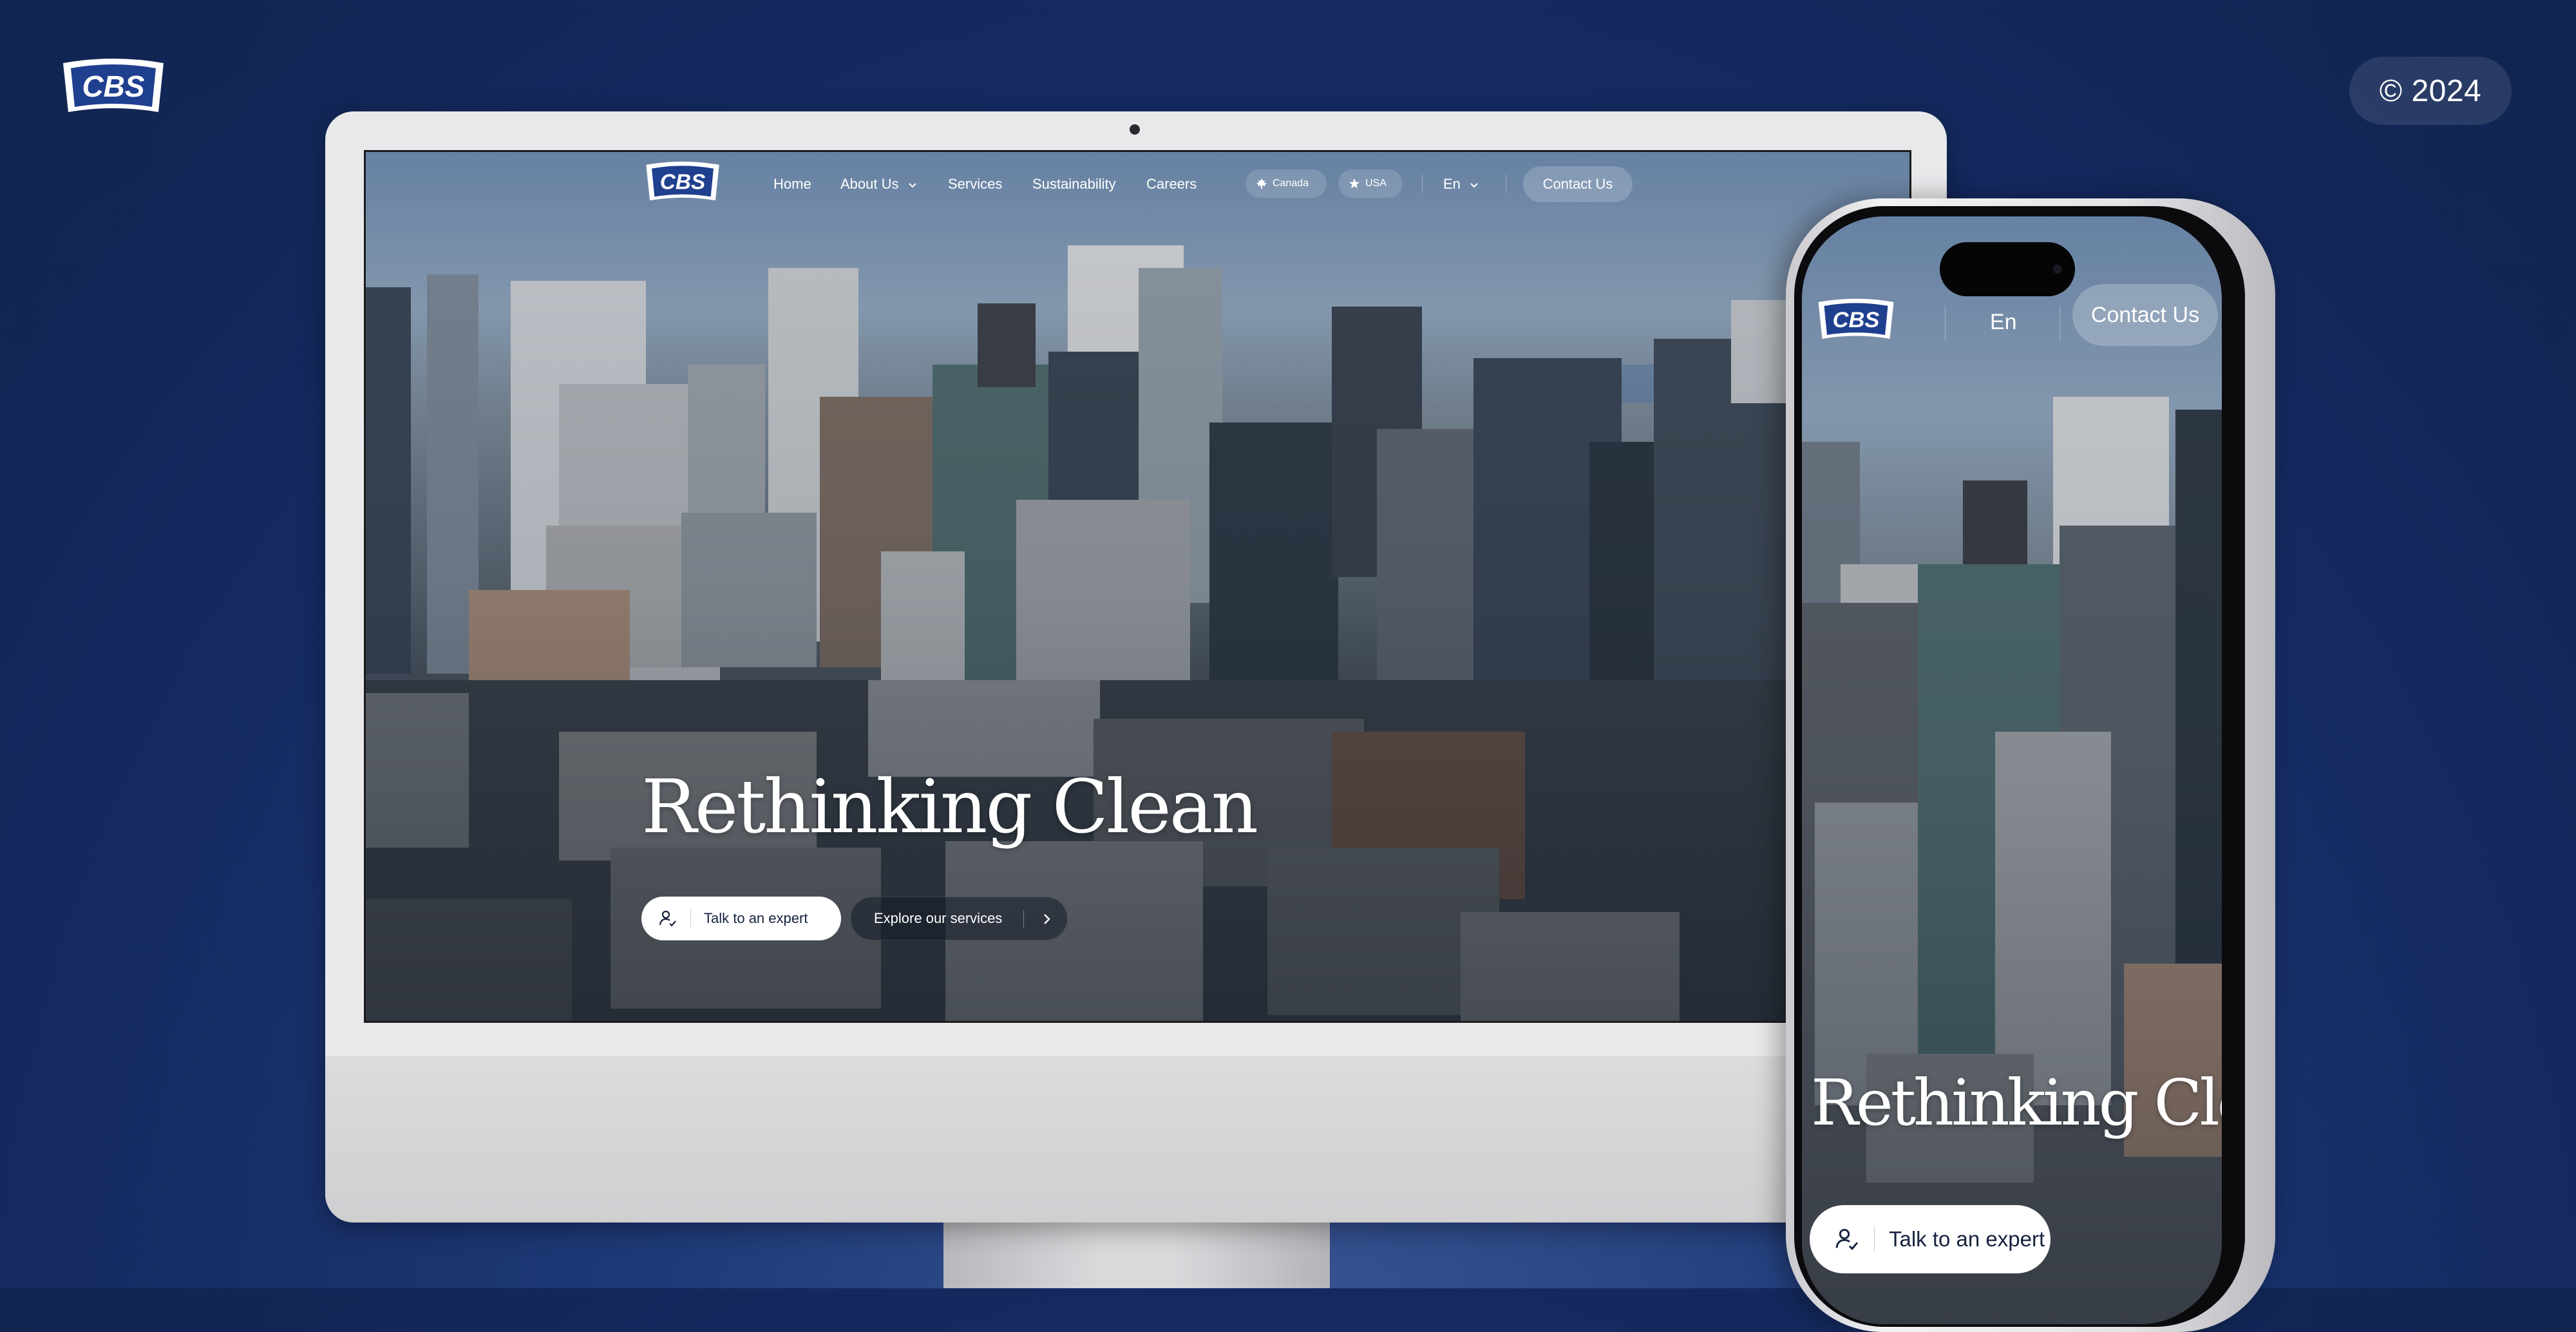 This screenshot has height=1332, width=2576. What do you see at coordinates (1354, 184) in the screenshot?
I see `star-icon` at bounding box center [1354, 184].